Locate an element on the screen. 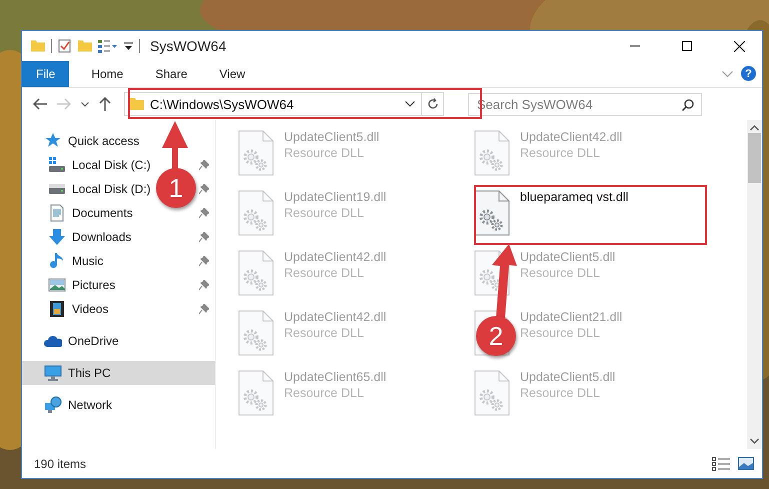 Image resolution: width=769 pixels, height=489 pixels. dropdown-icon is located at coordinates (128, 46).